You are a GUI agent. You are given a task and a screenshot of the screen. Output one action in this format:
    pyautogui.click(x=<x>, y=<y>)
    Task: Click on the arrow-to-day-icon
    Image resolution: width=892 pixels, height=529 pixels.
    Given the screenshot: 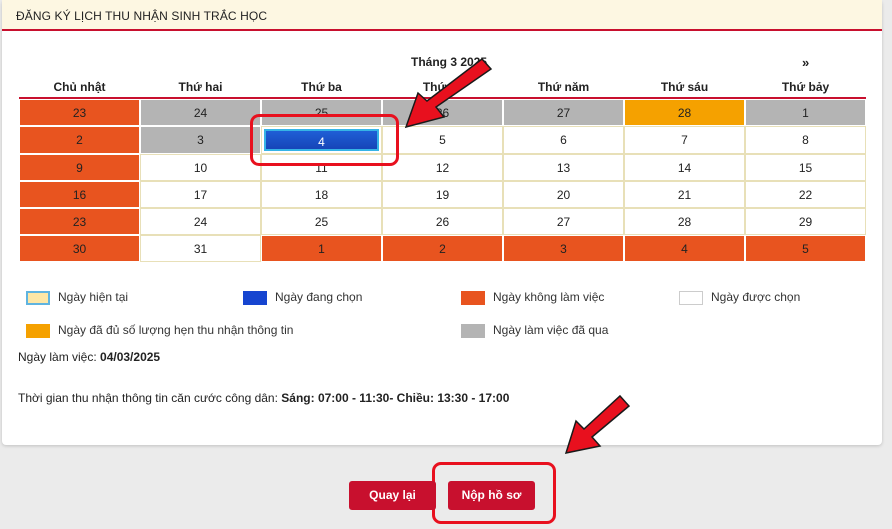 What is the action you would take?
    pyautogui.click(x=448, y=93)
    